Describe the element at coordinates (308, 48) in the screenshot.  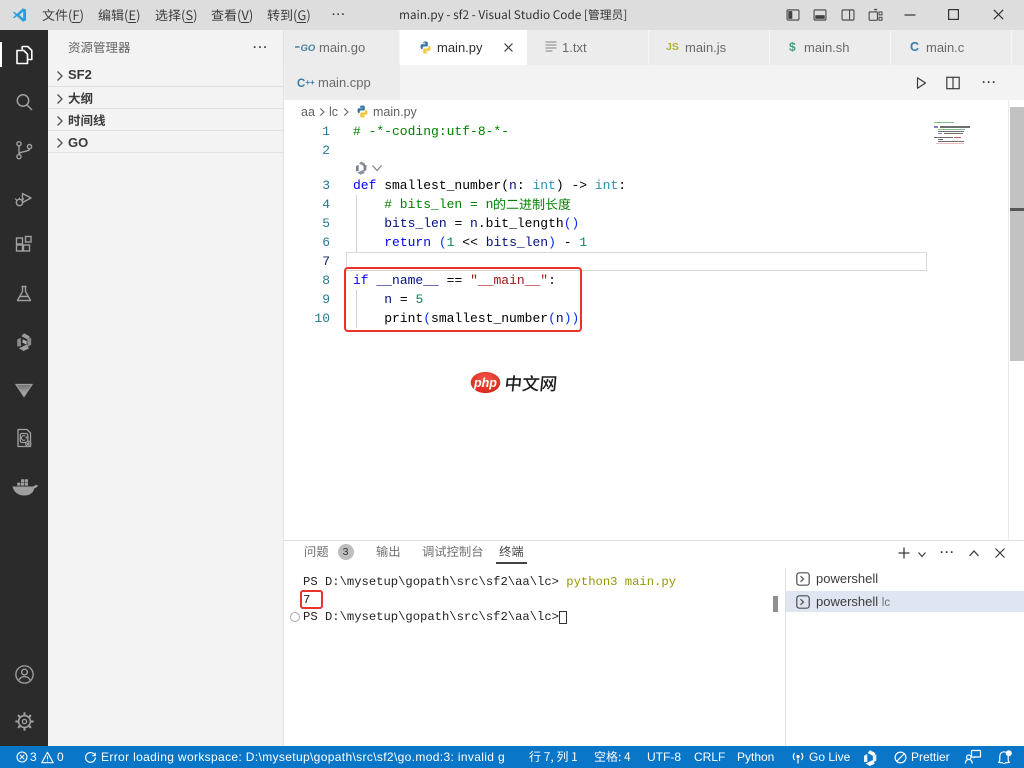
I see `svg-text: GO` at that location.